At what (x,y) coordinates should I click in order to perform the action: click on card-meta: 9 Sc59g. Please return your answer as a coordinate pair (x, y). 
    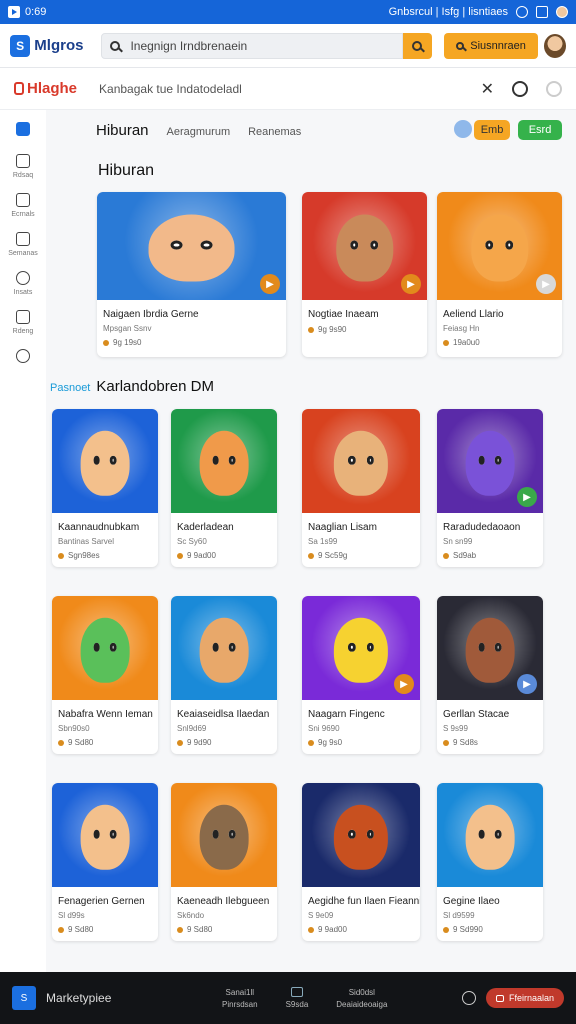
    Looking at the image, I should click on (364, 555).